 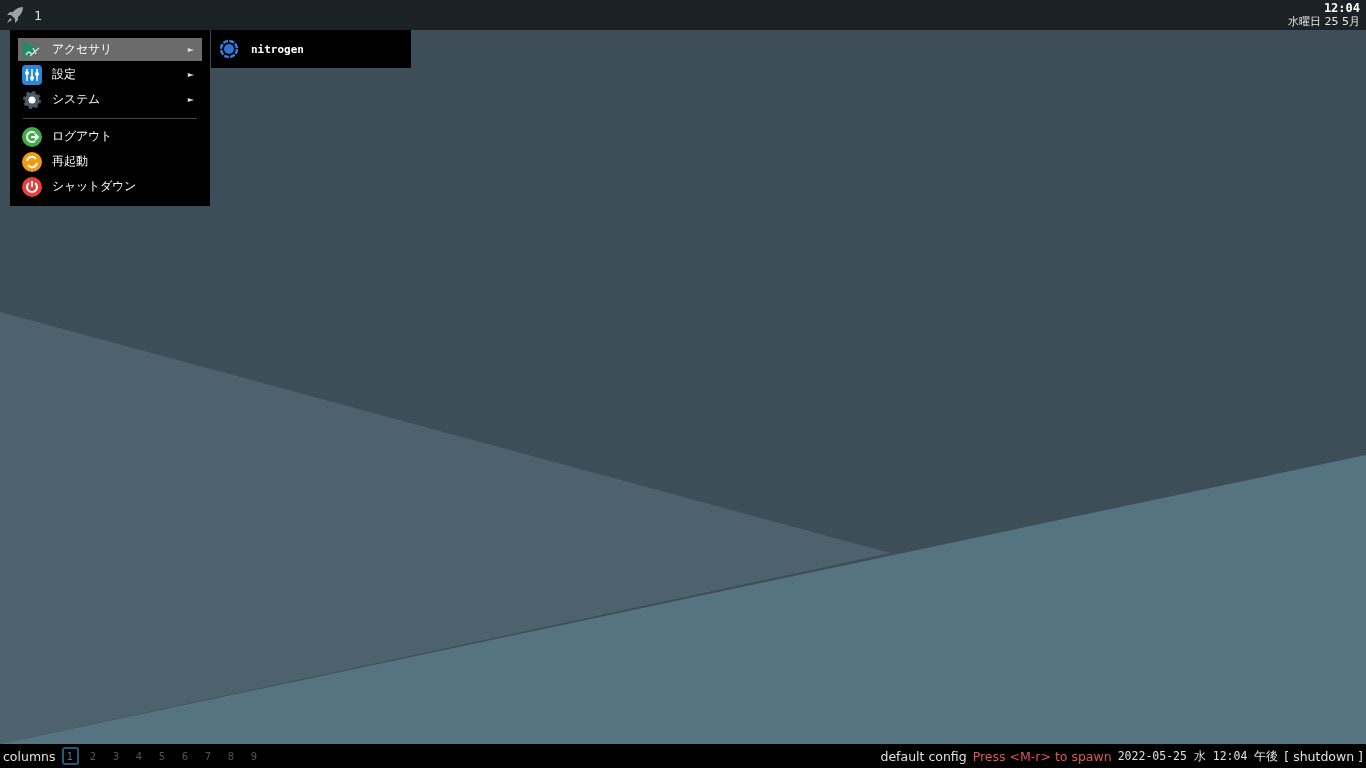 I want to click on date-time: 2022-05-25 水 12:04 午後, so click(x=1198, y=756).